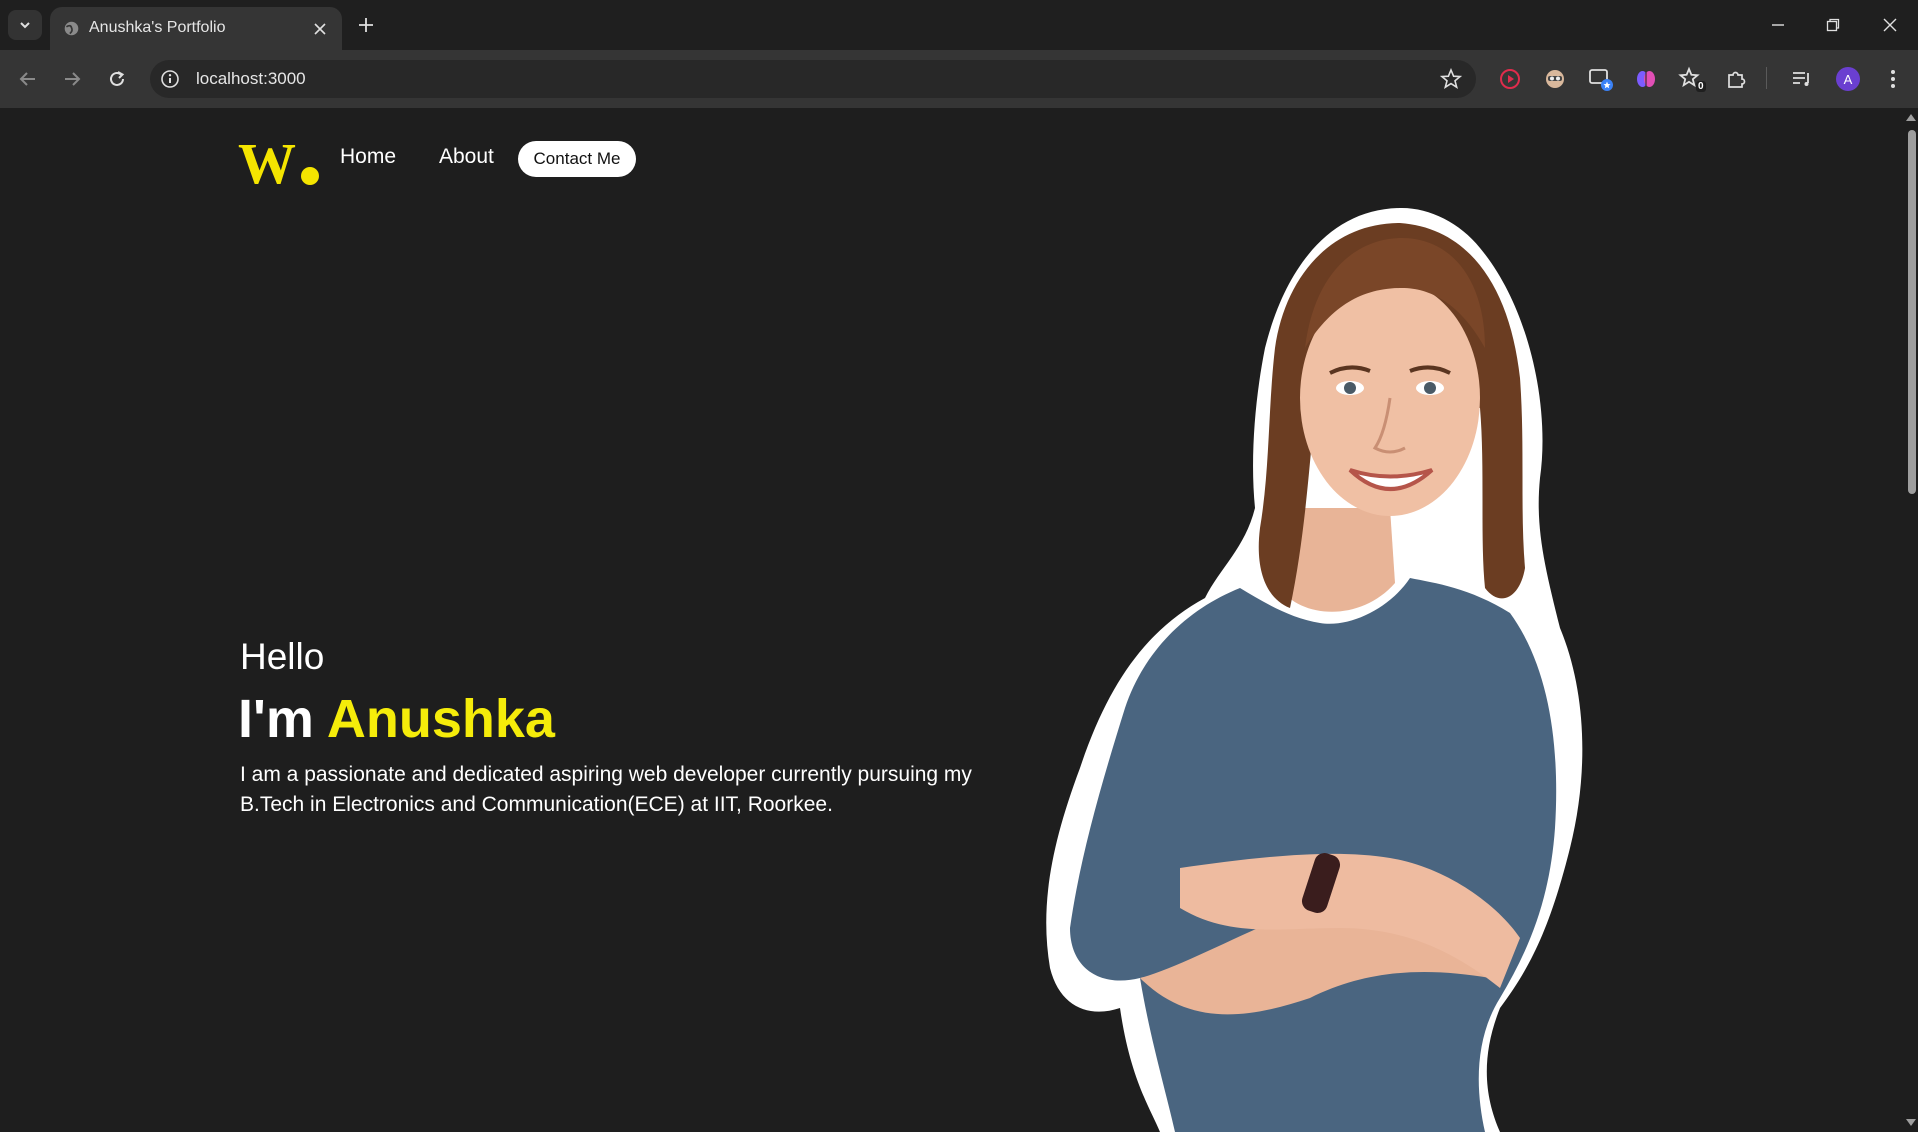  I want to click on hero-greeting: Hello, so click(282, 656).